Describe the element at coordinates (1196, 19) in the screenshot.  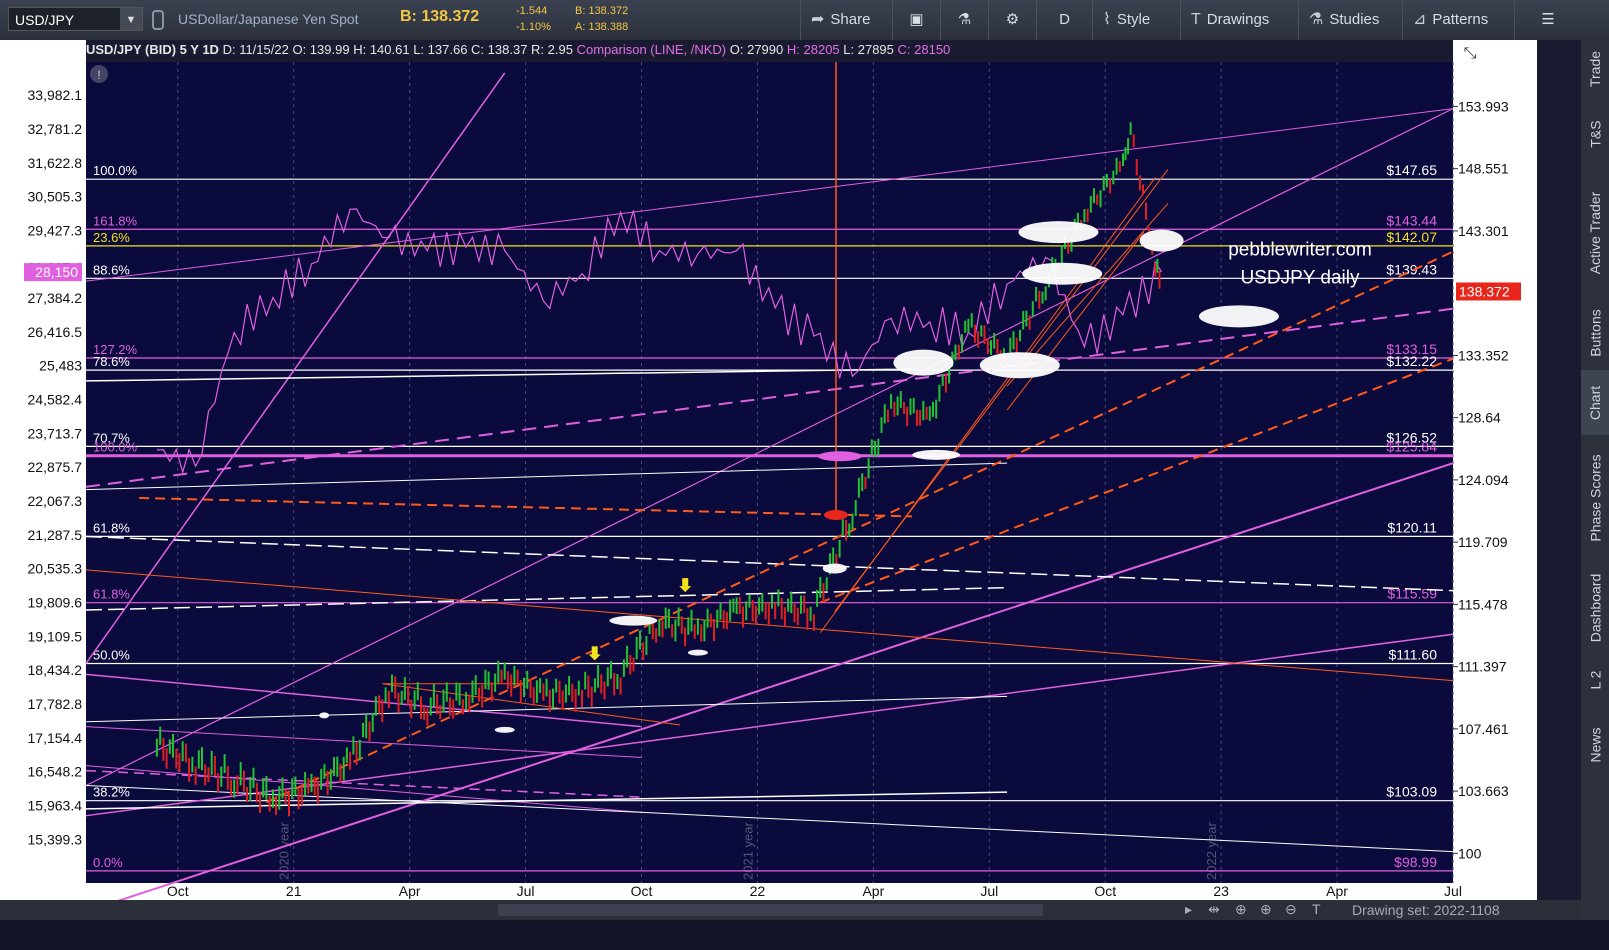
I see `text-icon: T` at that location.